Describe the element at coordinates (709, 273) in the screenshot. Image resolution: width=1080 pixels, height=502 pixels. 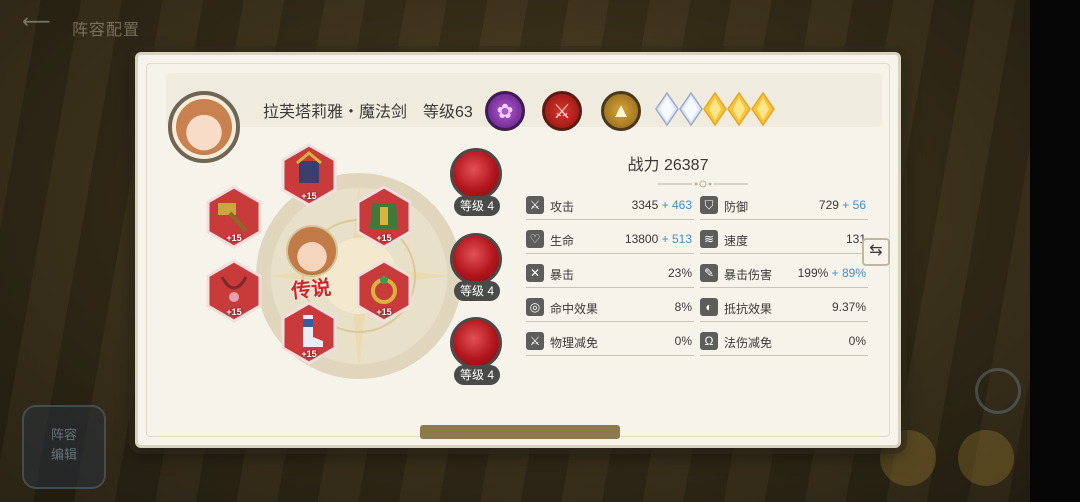
I see `crit-damage-icon: ✎` at that location.